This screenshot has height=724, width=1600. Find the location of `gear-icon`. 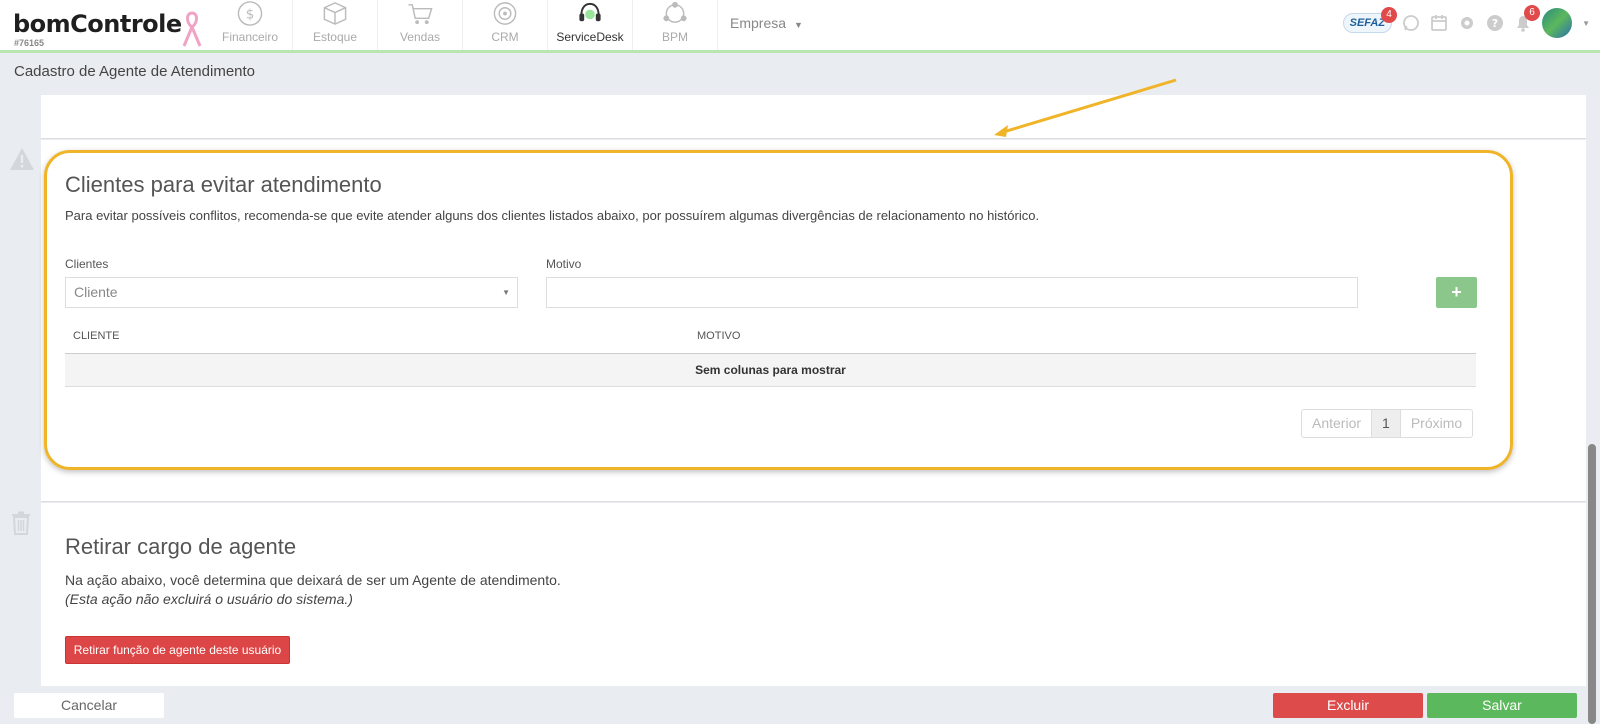

gear-icon is located at coordinates (1467, 23).